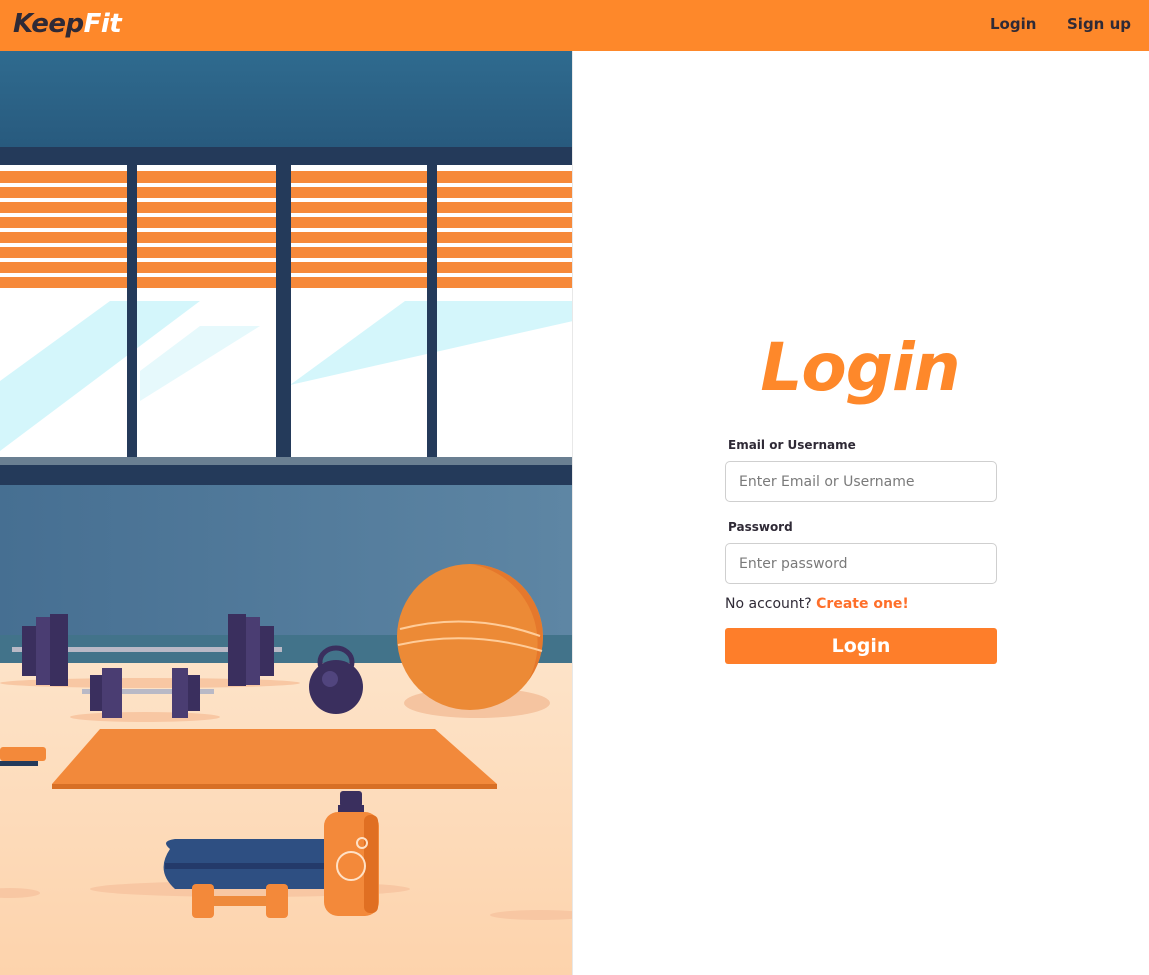  I want to click on signup-prompt: No account? Create one!, so click(817, 604).